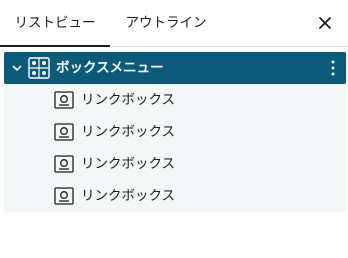  I want to click on close-icon, so click(325, 23).